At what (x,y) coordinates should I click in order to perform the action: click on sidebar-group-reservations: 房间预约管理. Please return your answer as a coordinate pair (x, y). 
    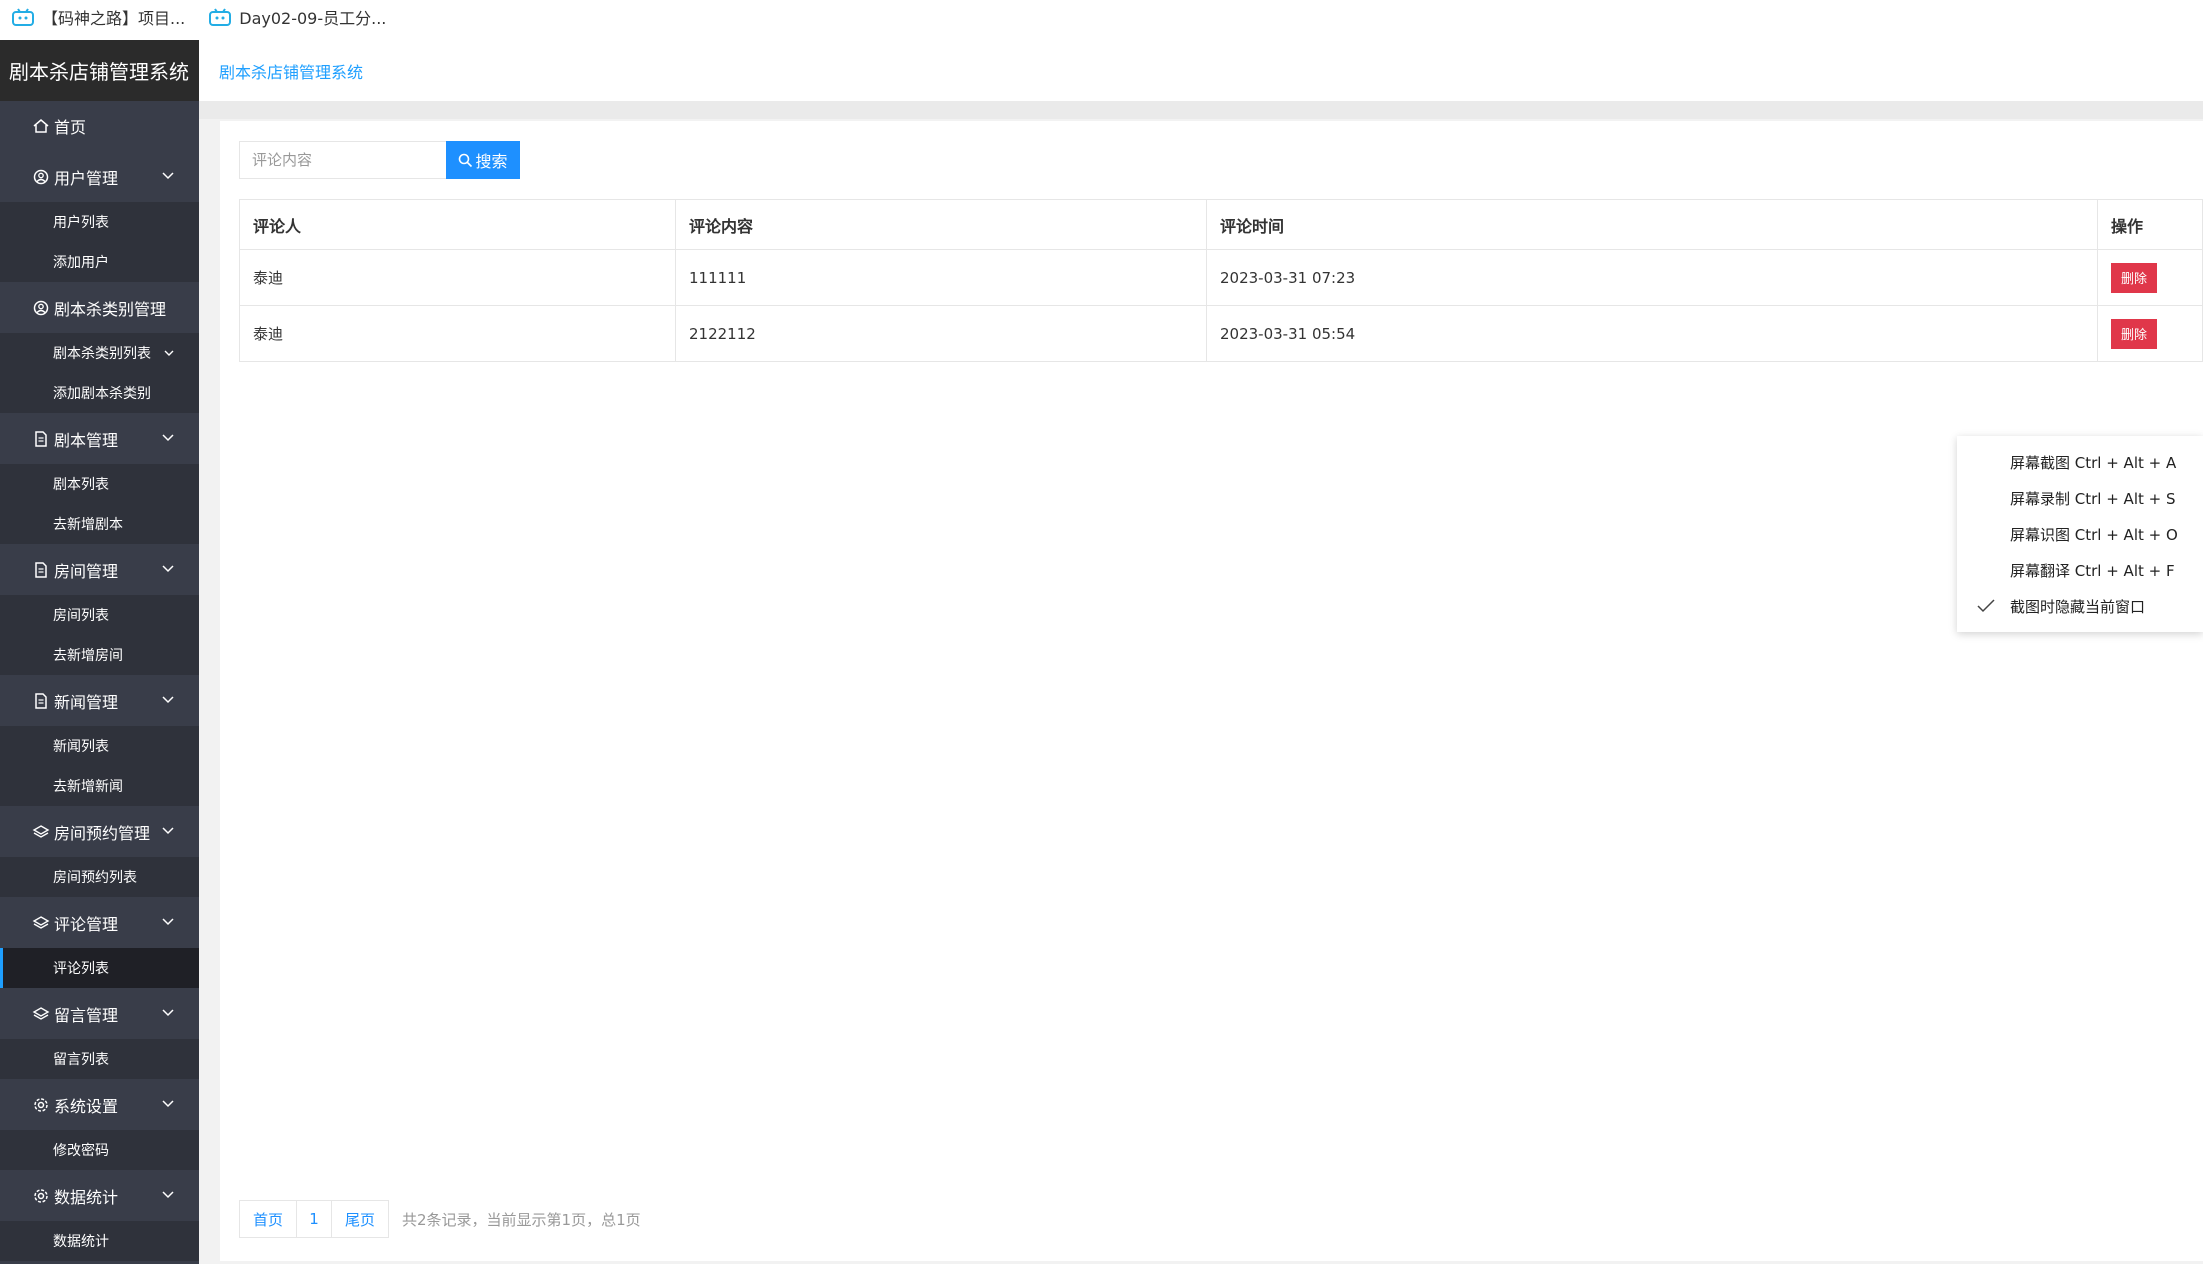
    Looking at the image, I should click on (99, 831).